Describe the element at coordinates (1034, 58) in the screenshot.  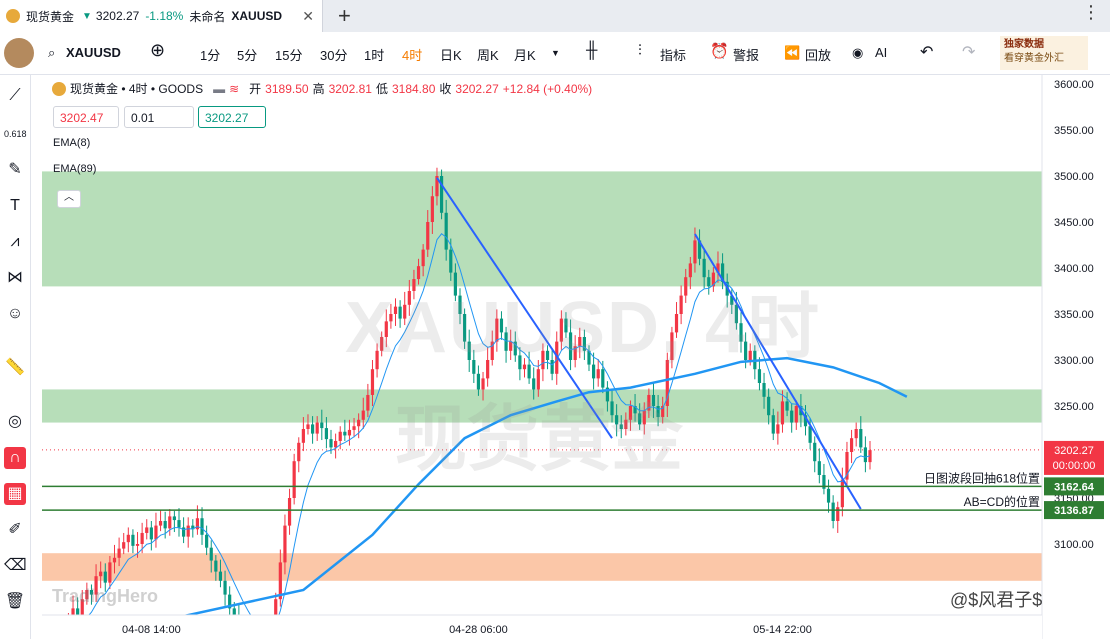
I see `ad-line2: 看穿黄金外汇` at that location.